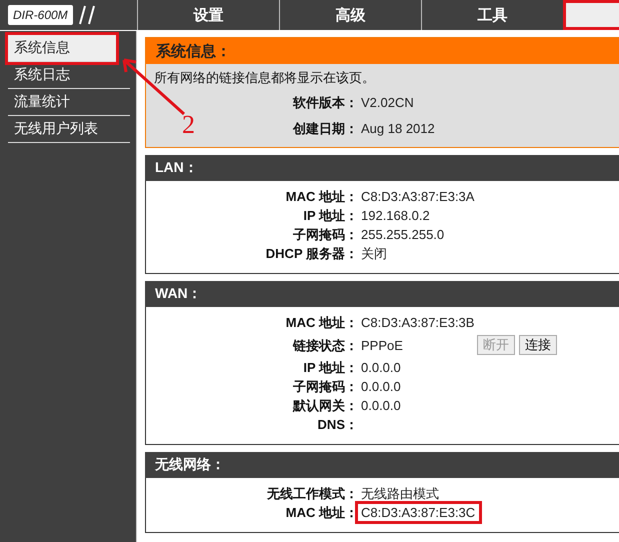 The height and width of the screenshot is (542, 619). Describe the element at coordinates (419, 512) in the screenshot. I see `field-value: C8:D3:A3:87:E3:3C` at that location.